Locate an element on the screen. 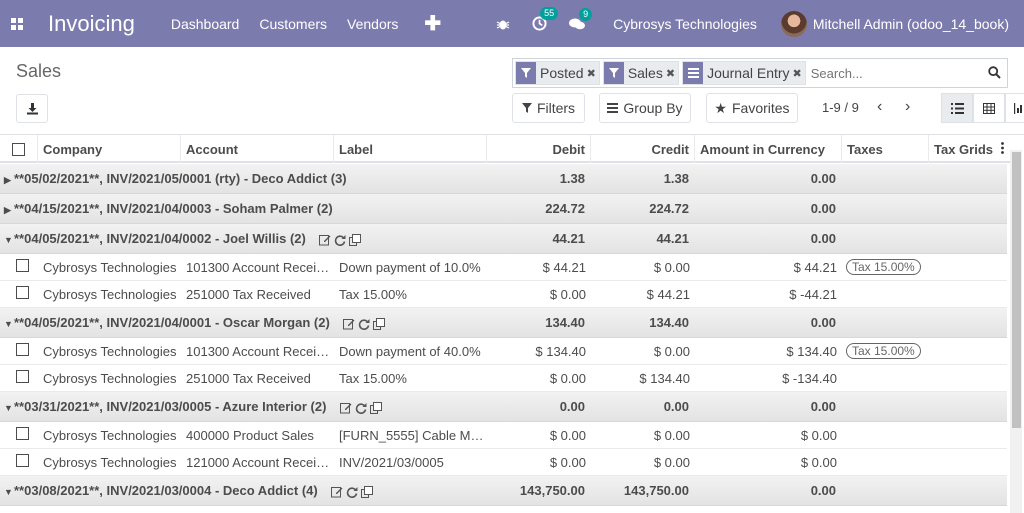  facet-sales: Sales ✖ is located at coordinates (641, 73).